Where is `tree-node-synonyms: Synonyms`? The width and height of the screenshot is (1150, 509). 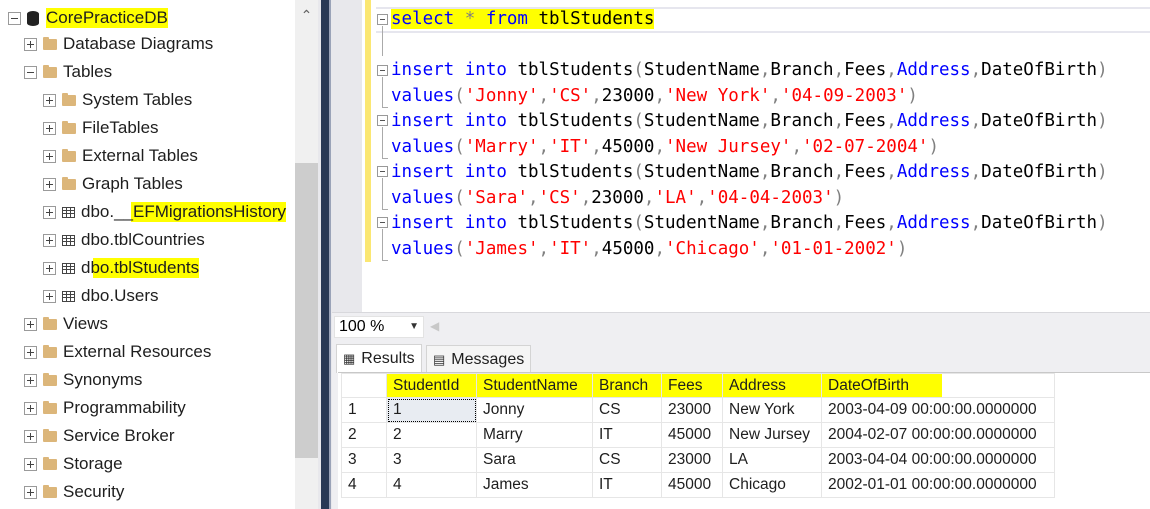
tree-node-synonyms: Synonyms is located at coordinates (83, 380).